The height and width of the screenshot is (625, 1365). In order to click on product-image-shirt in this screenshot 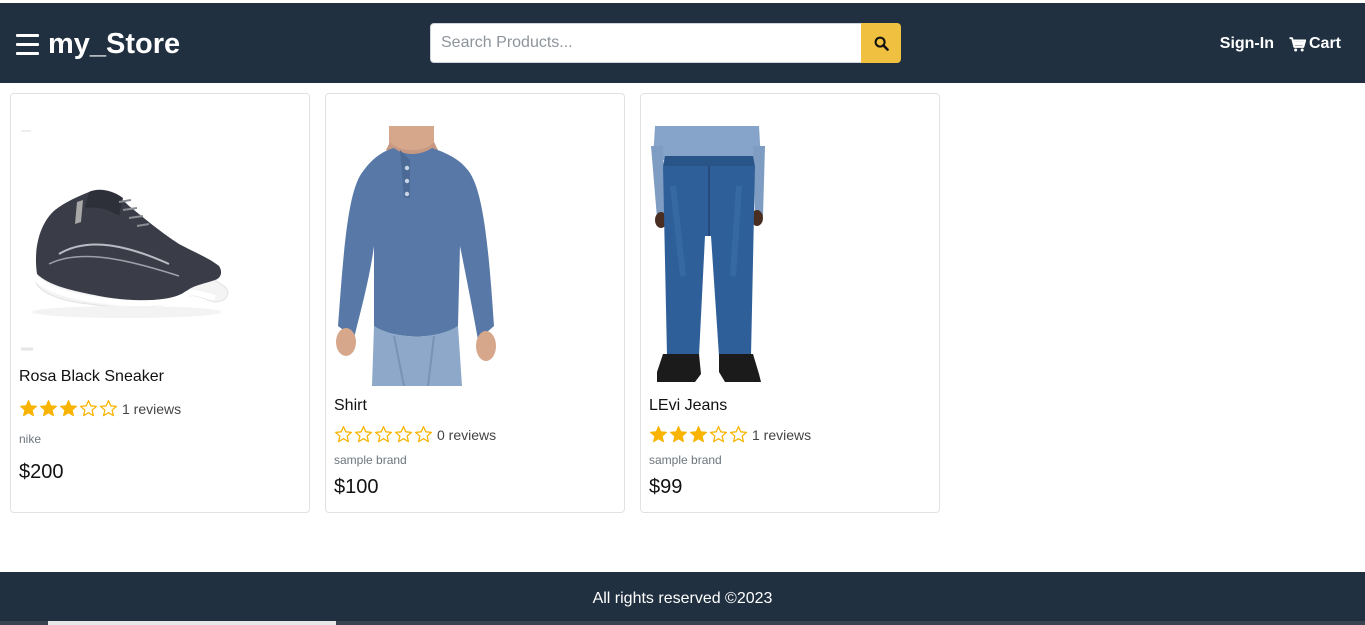, I will do `click(418, 258)`.